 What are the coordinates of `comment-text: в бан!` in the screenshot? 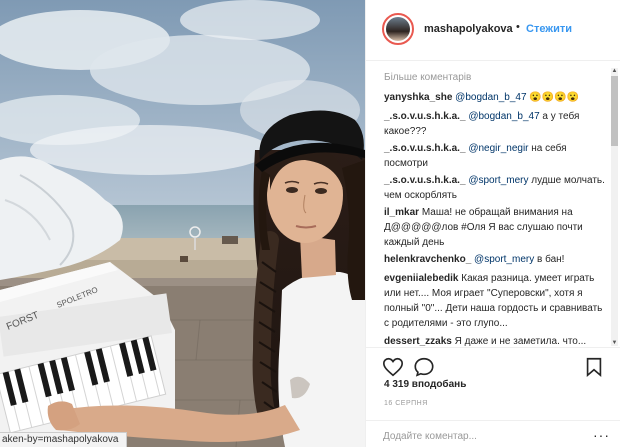 It's located at (549, 259).